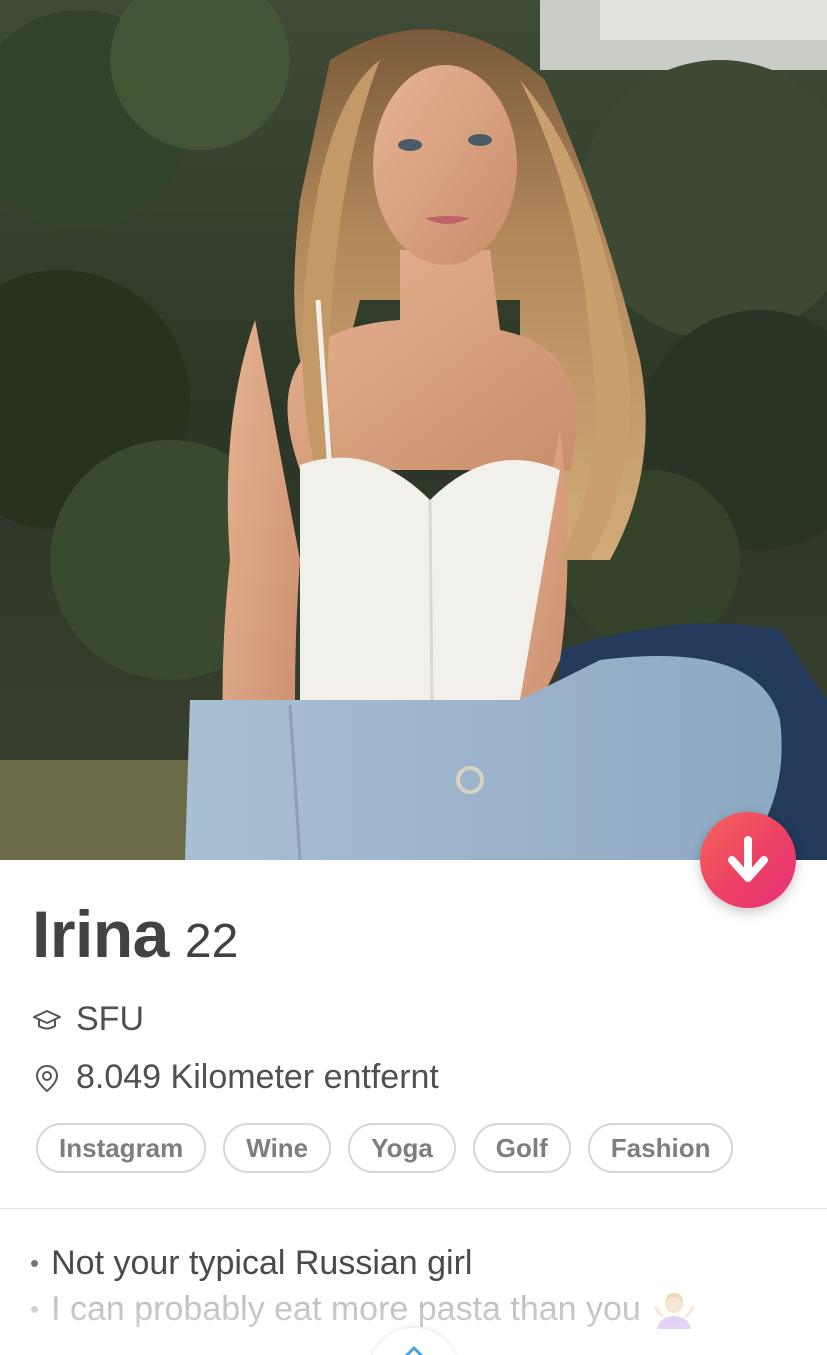 The height and width of the screenshot is (1355, 827). I want to click on bio-item: • I can probably eat more pasta than you, so click(362, 1309).